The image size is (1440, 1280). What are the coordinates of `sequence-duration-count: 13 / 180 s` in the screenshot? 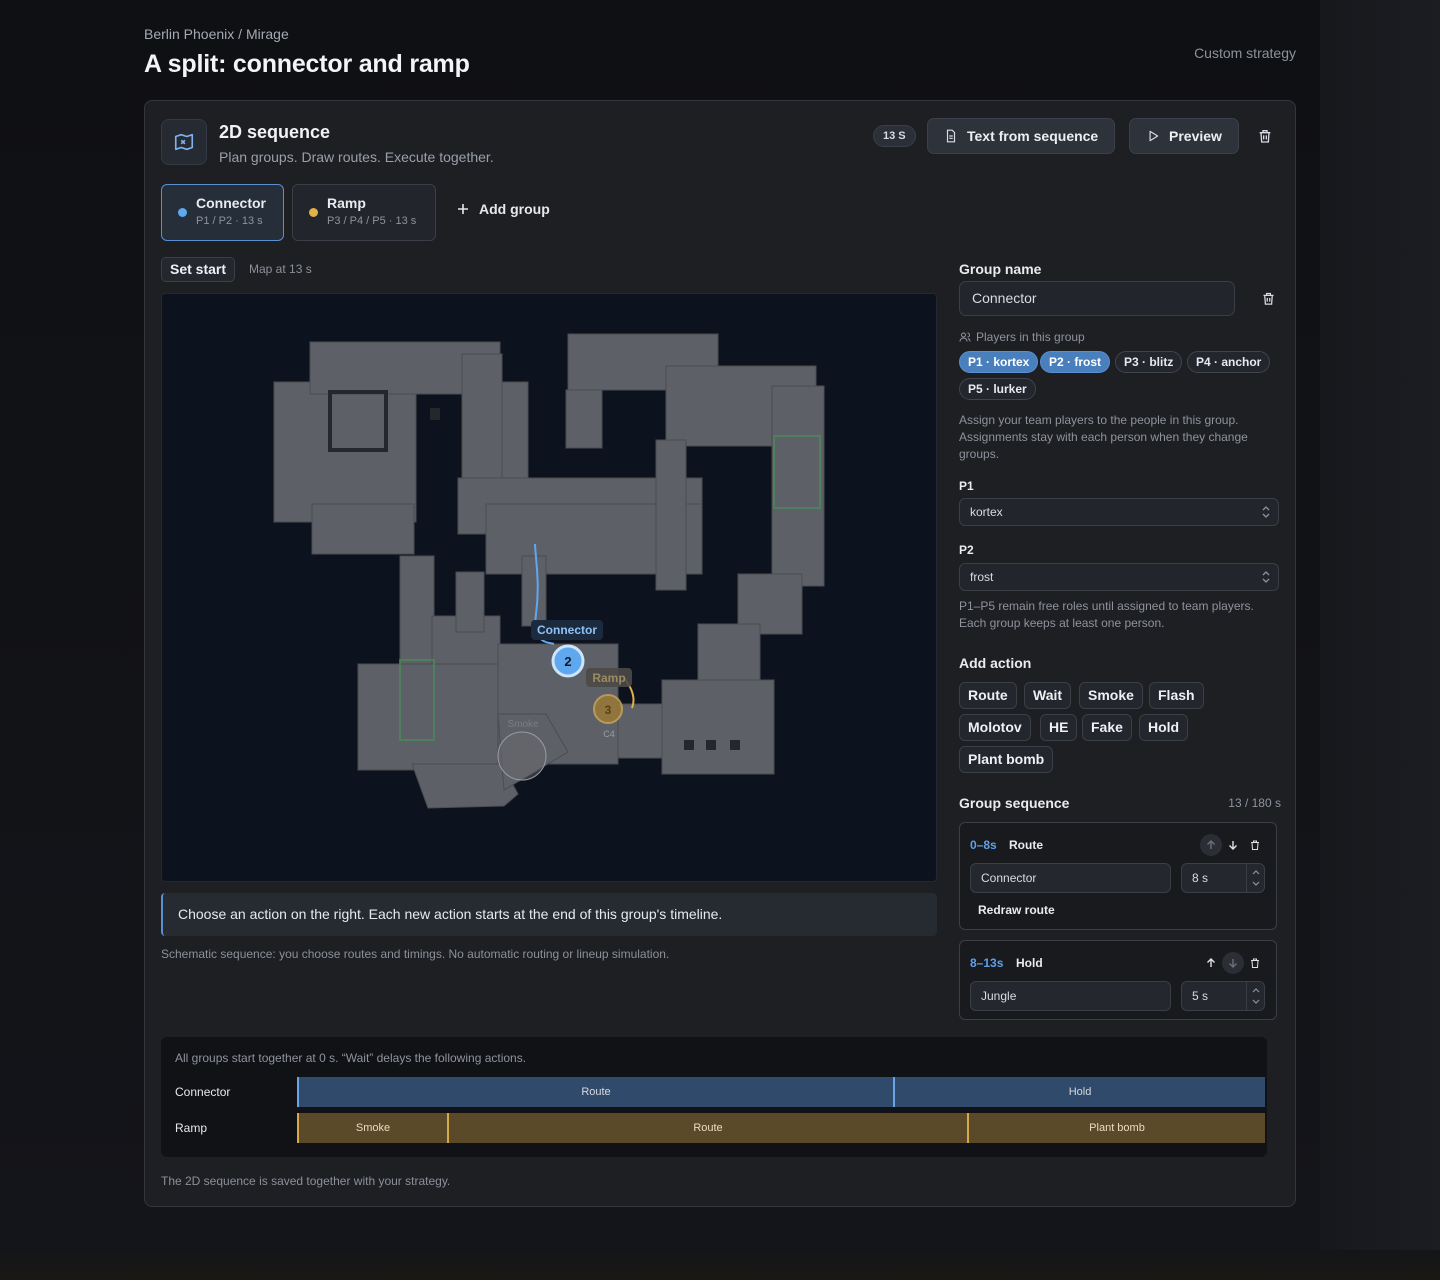 It's located at (1254, 803).